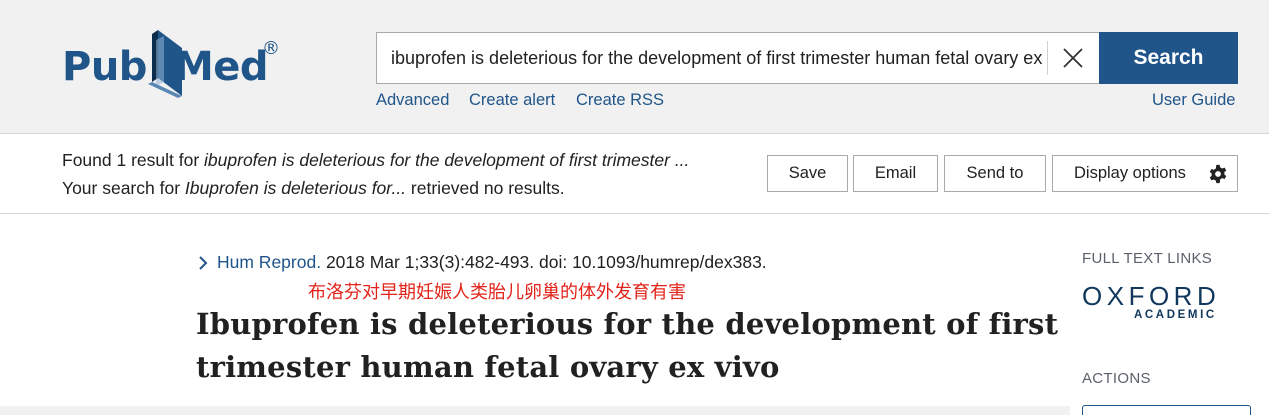  I want to click on actions-panel, so click(1166, 410).